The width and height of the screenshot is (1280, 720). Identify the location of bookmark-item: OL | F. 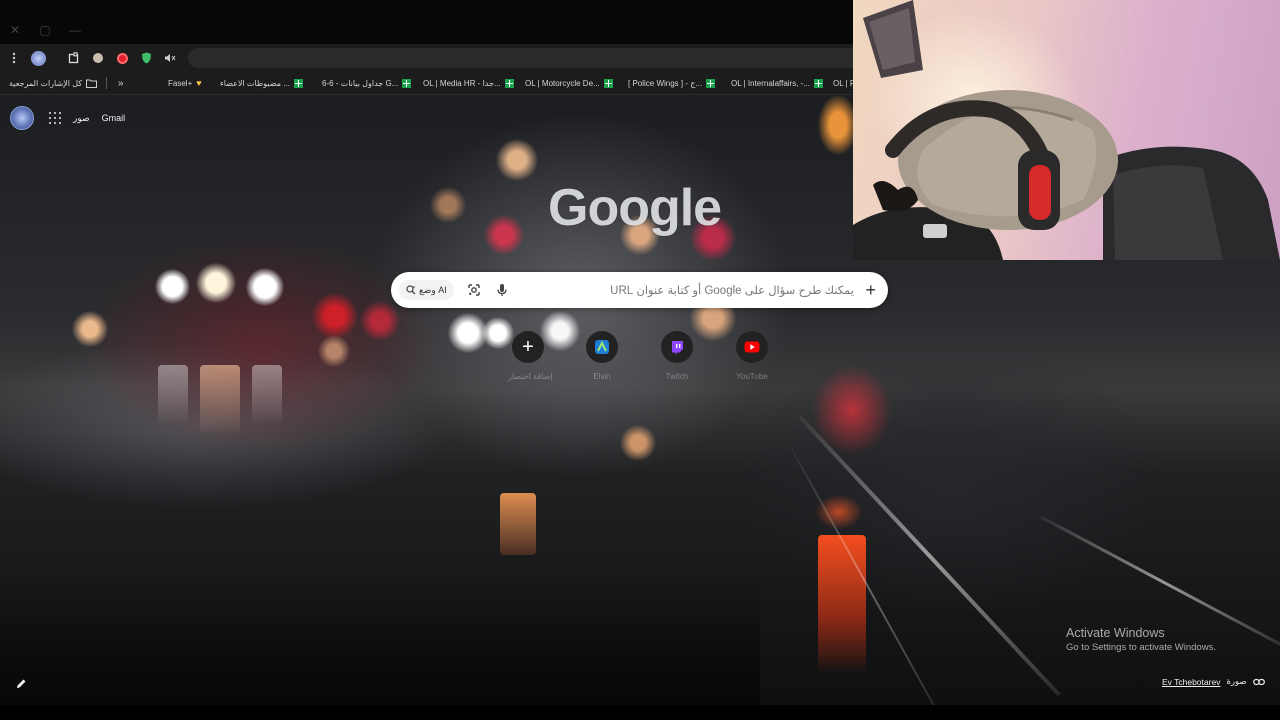
(843, 83).